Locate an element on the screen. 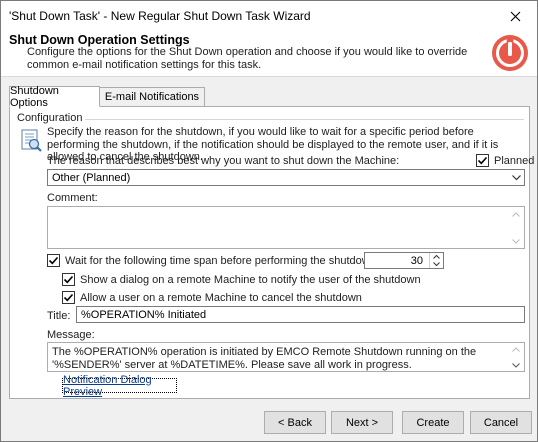  title-value: %OPERATION% Initiated is located at coordinates (144, 314).